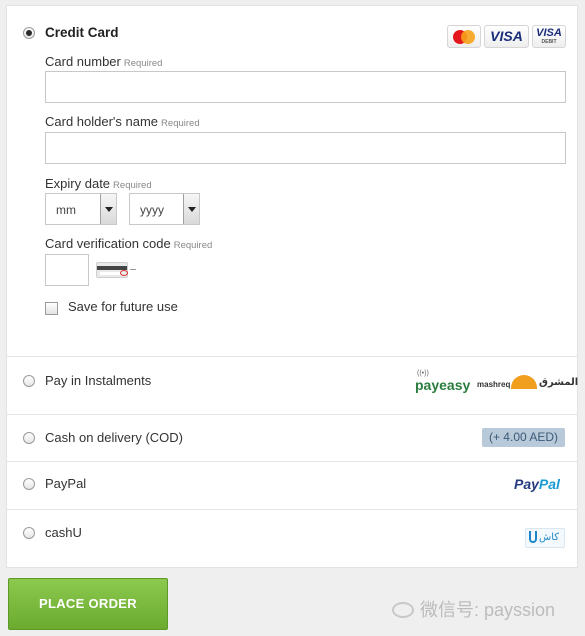  Describe the element at coordinates (523, 437) in the screenshot. I see `cod-fee-badge: (+ 4.00 AED)` at that location.